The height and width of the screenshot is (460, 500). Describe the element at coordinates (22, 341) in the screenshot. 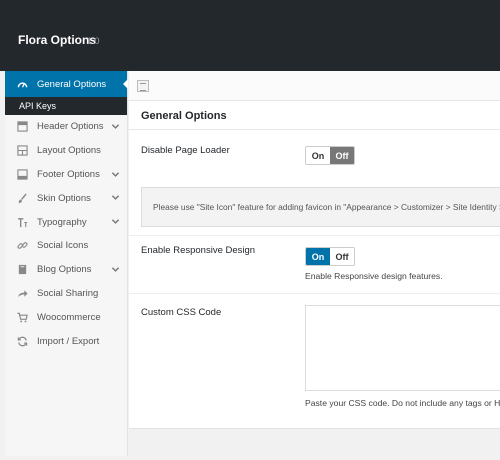

I see `refresh-icon` at that location.